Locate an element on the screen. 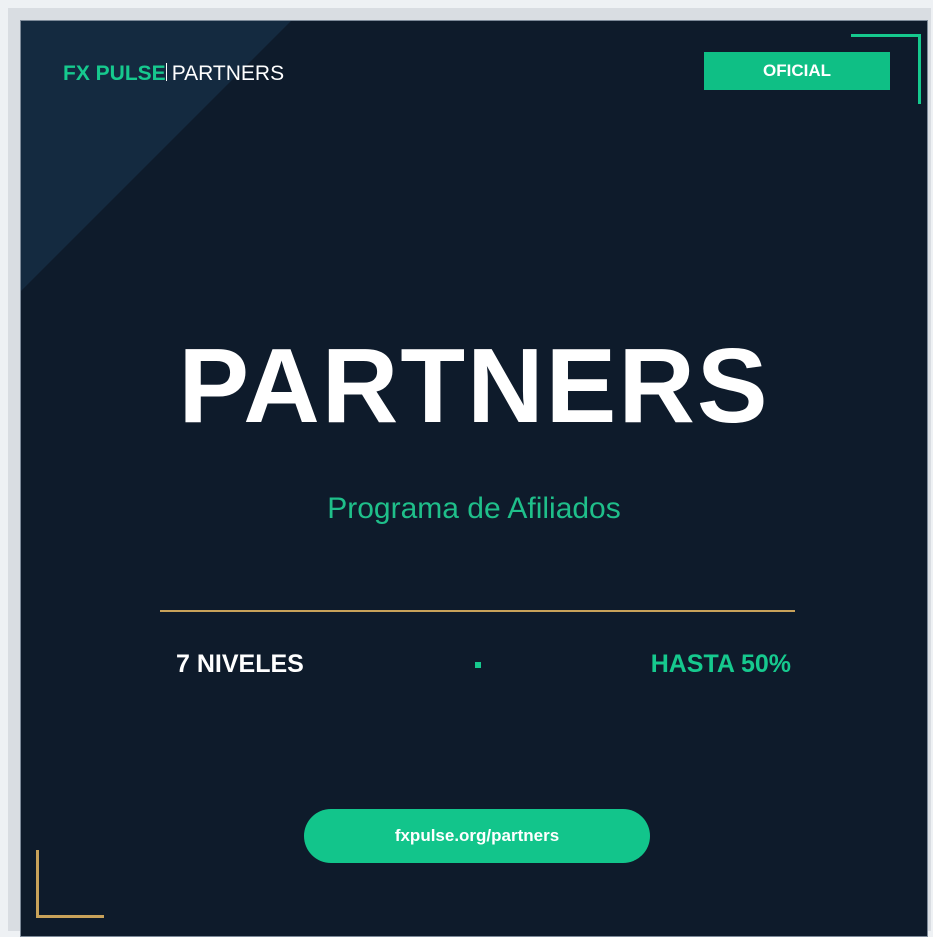 This screenshot has width=933, height=937. page-title: PARTNERS is located at coordinates (474, 386).